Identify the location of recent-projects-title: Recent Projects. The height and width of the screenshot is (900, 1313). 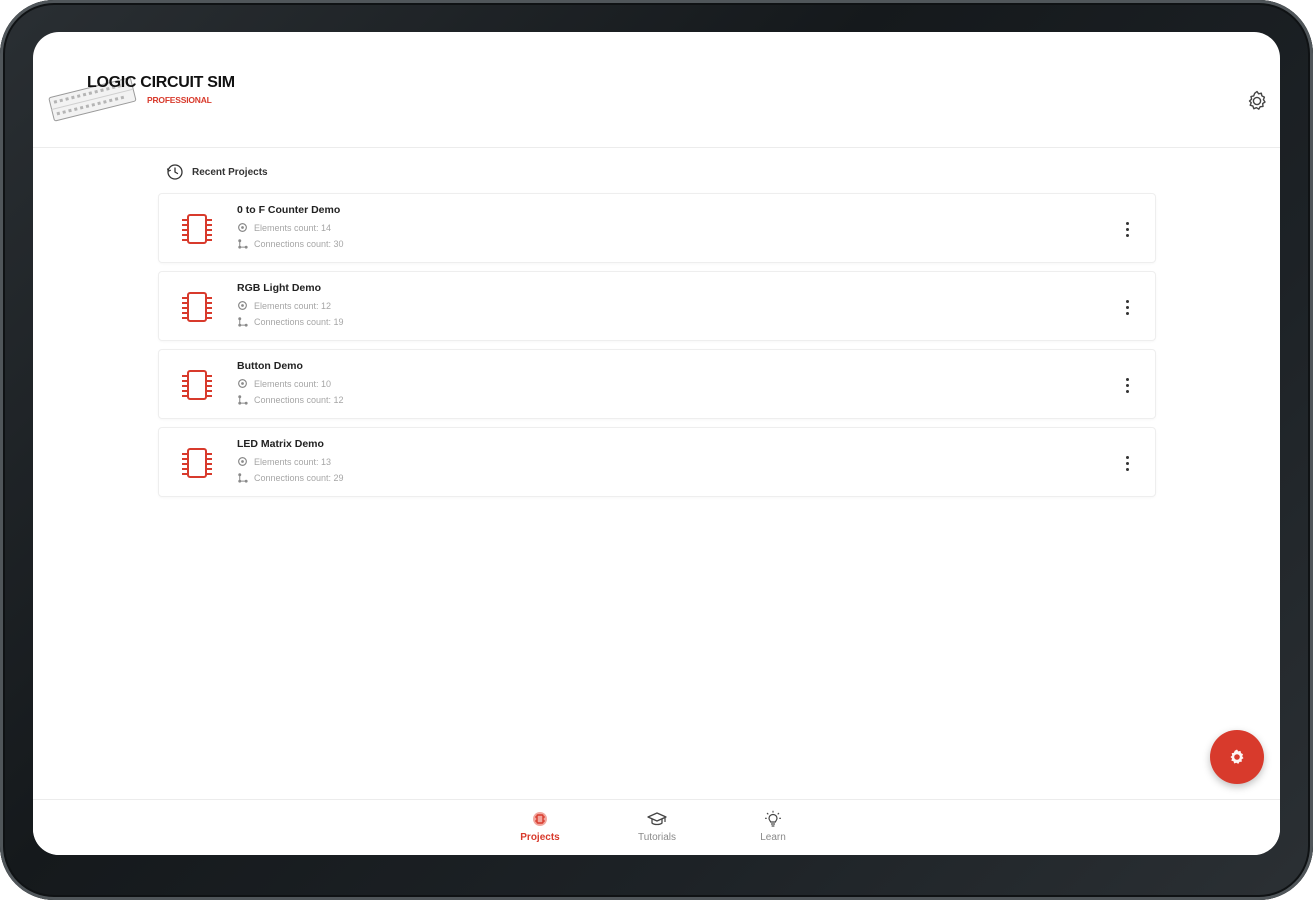
(230, 172).